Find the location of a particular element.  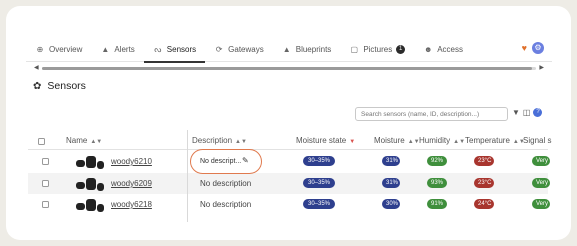

globe-icon: ⊕ is located at coordinates (40, 49).